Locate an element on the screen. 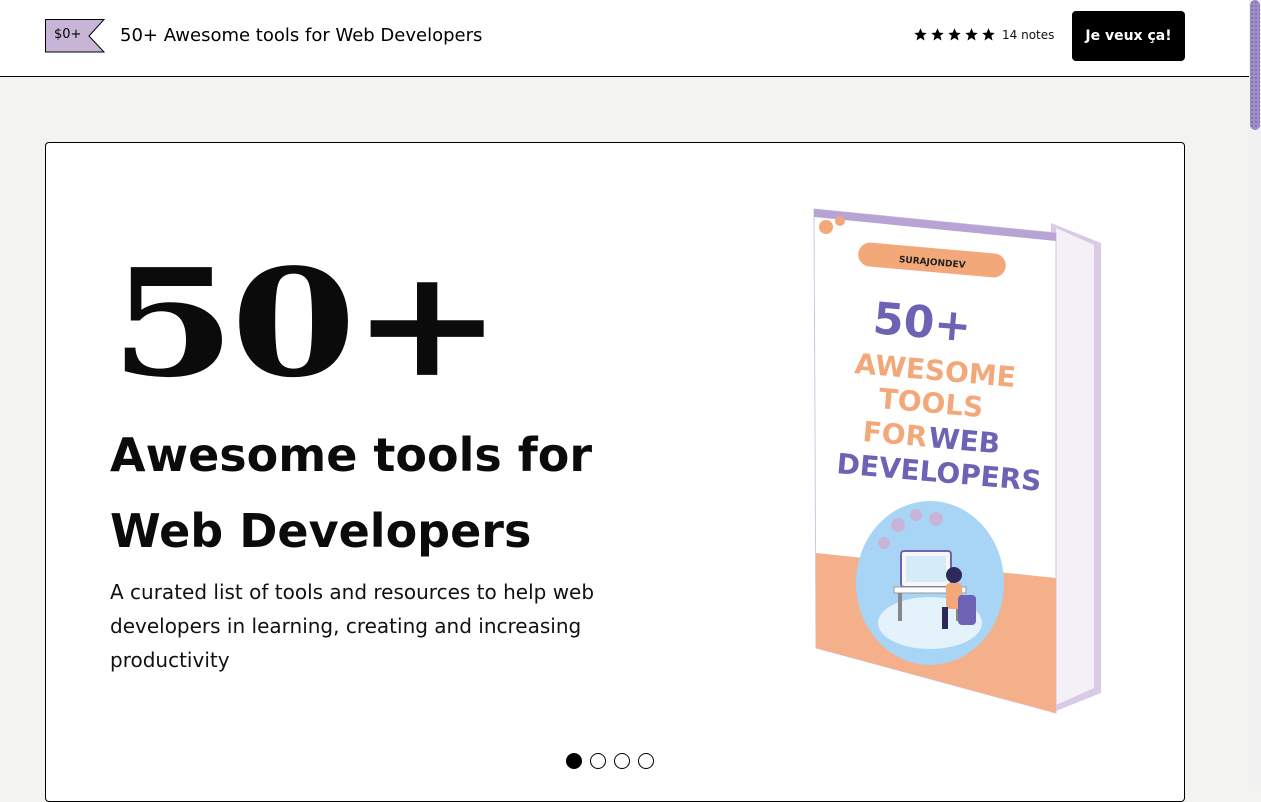 This screenshot has height=802, width=1261. product-title: 50+ Awesome tools for Web Developers is located at coordinates (301, 35).